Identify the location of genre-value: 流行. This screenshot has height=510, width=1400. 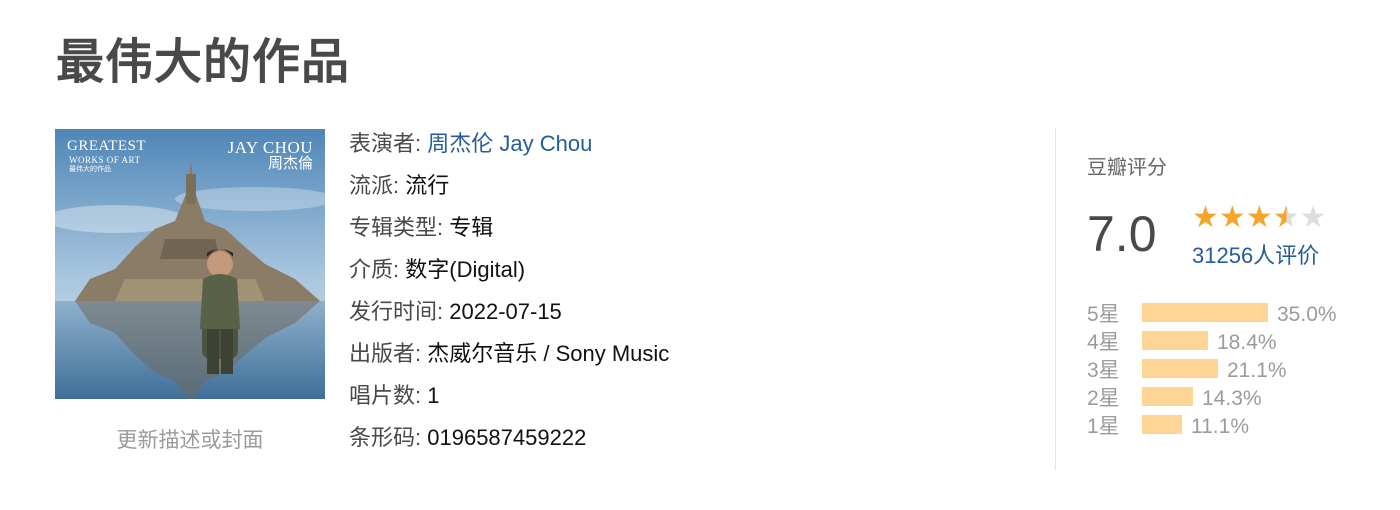
(427, 185).